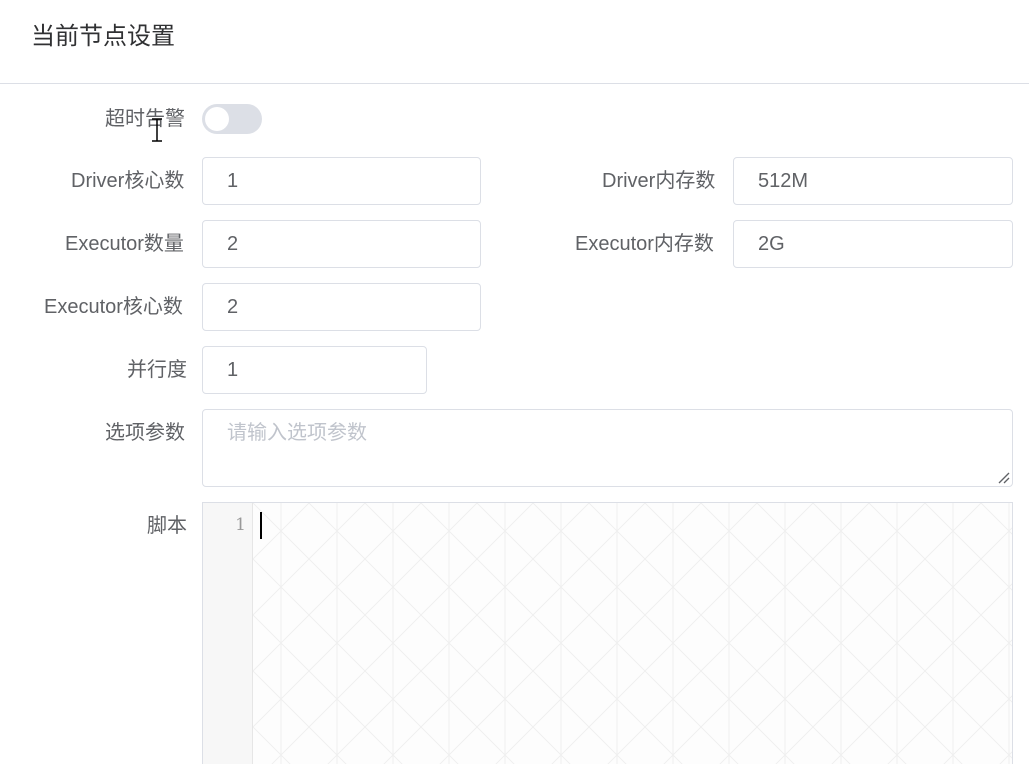  I want to click on driver-memory-label: Driver内存数, so click(659, 181).